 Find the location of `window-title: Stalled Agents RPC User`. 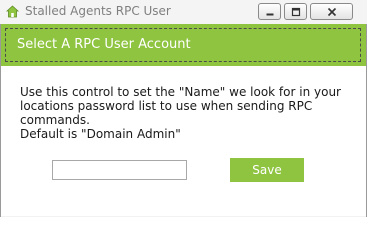

window-title: Stalled Agents RPC User is located at coordinates (98, 11).